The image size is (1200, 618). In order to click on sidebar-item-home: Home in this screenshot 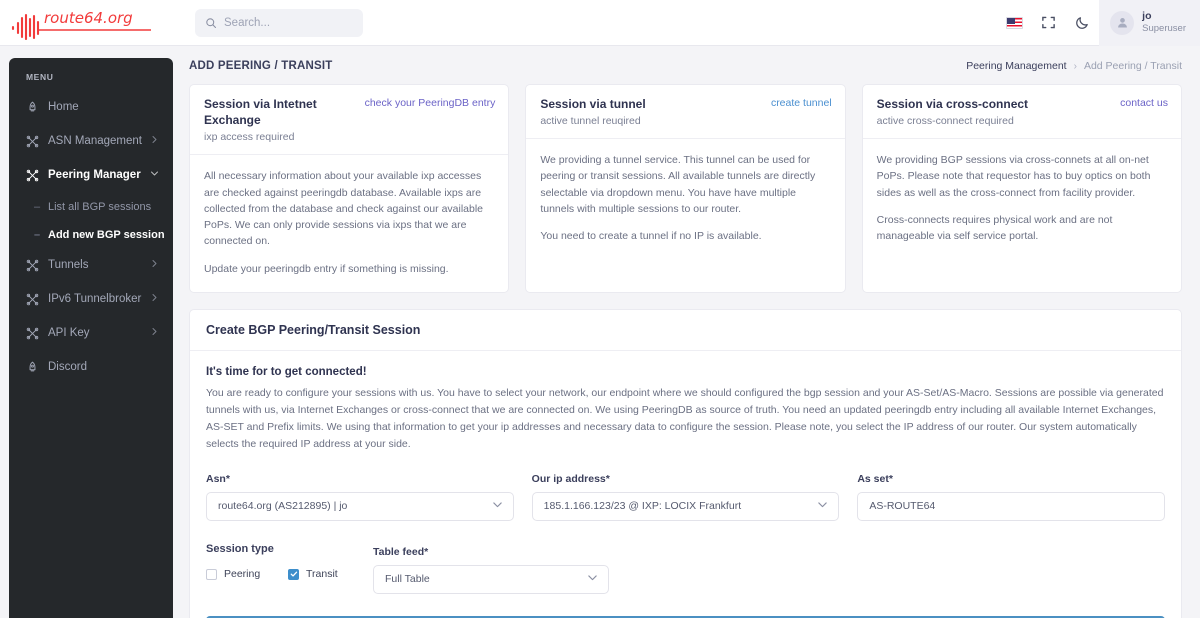, I will do `click(91, 107)`.